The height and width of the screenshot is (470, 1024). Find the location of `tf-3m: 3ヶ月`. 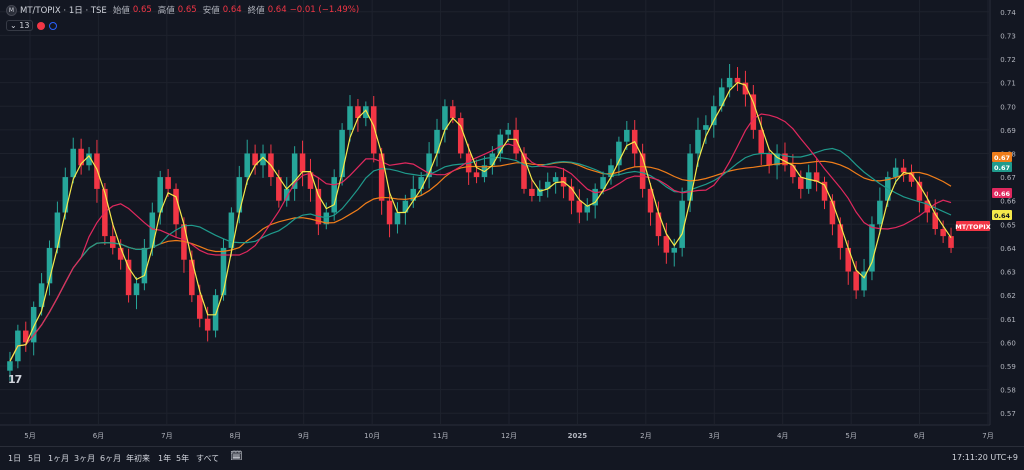

tf-3m: 3ヶ月 is located at coordinates (84, 458).